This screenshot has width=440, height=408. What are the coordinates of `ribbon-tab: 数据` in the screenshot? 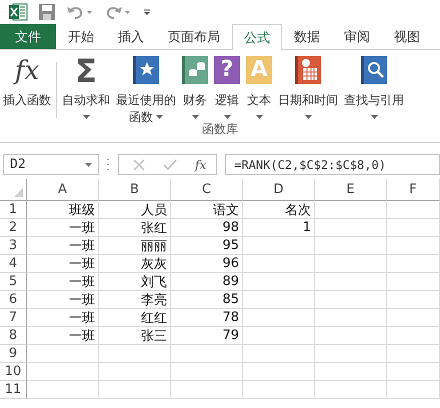 It's located at (307, 36).